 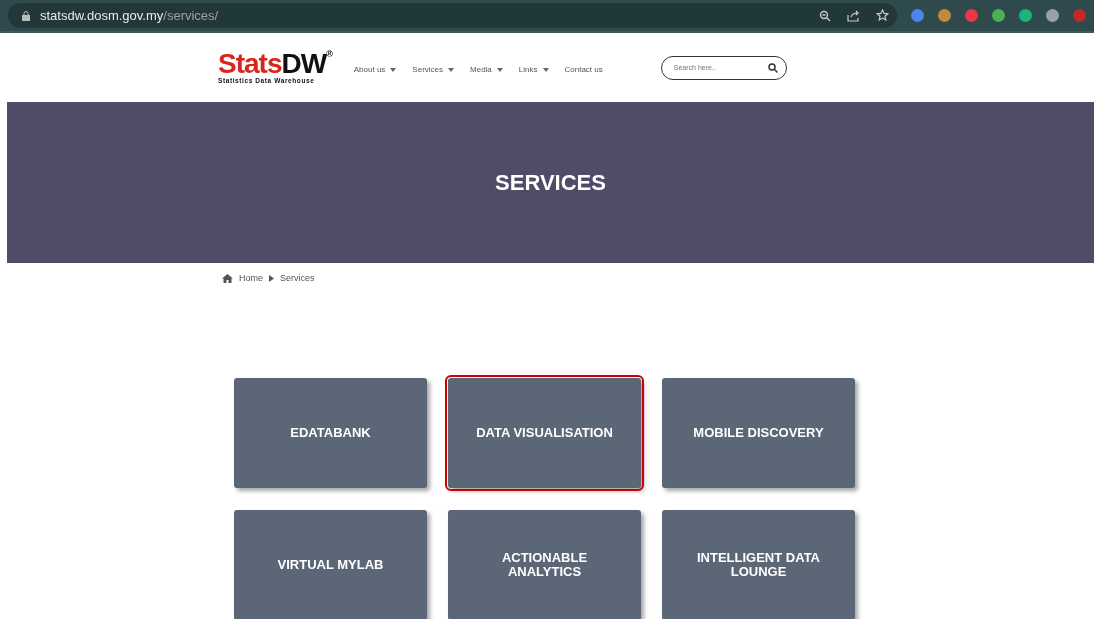 I want to click on url-text: statsdw.dosm.gov.my/services/, so click(x=130, y=15).